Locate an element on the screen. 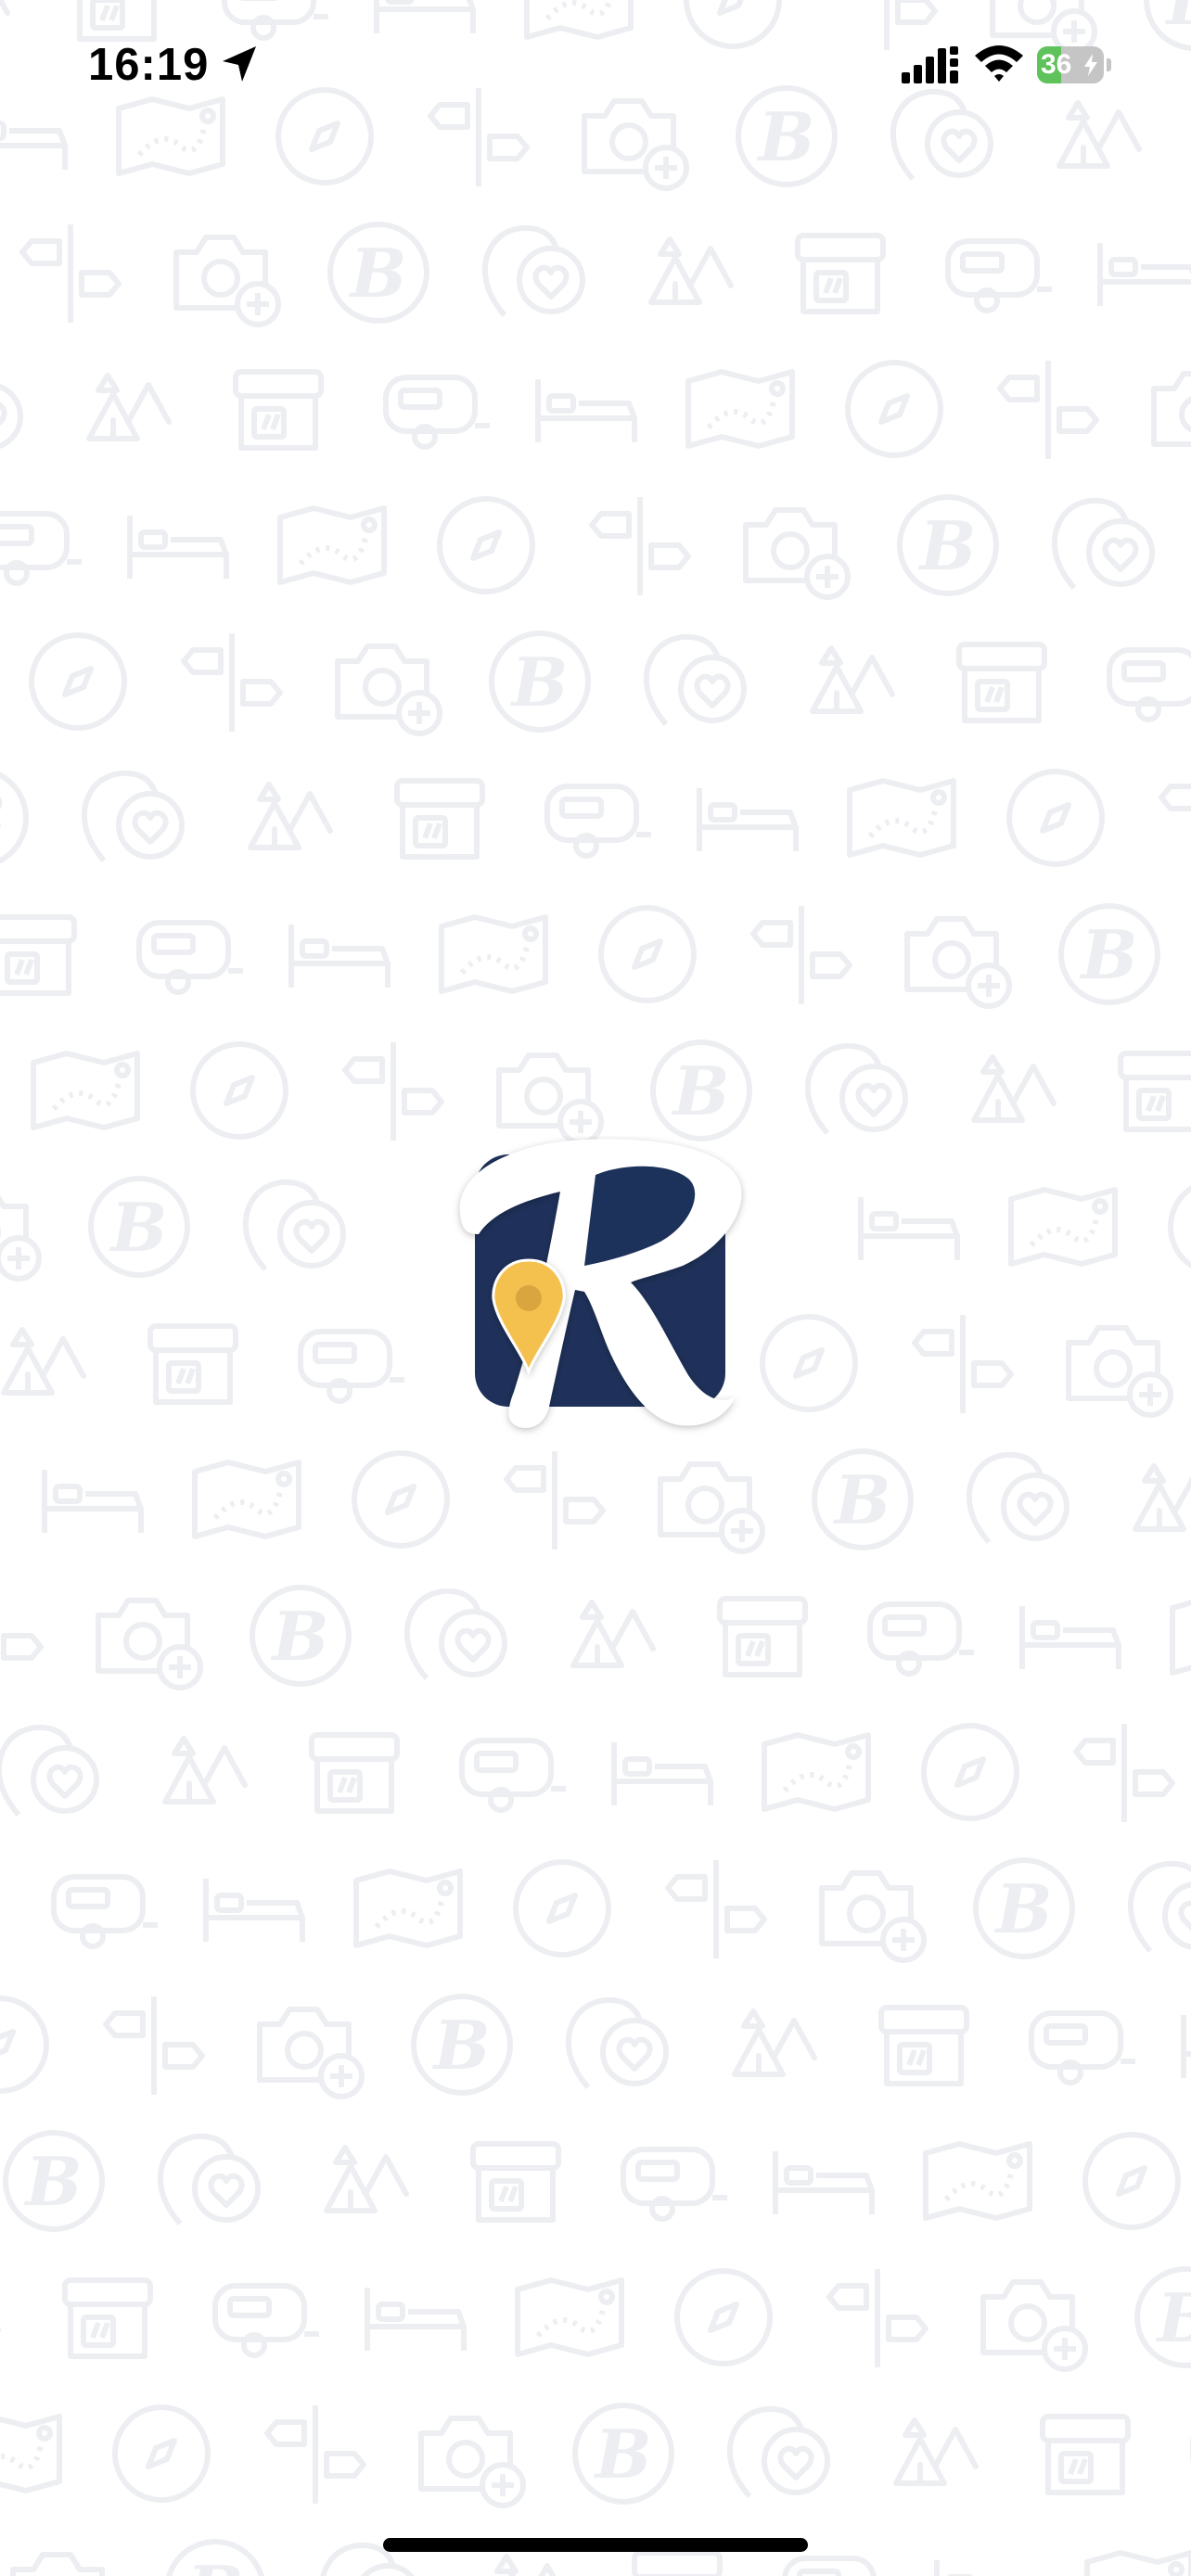 The image size is (1191, 2576). battery-body: 36 is located at coordinates (1070, 64).